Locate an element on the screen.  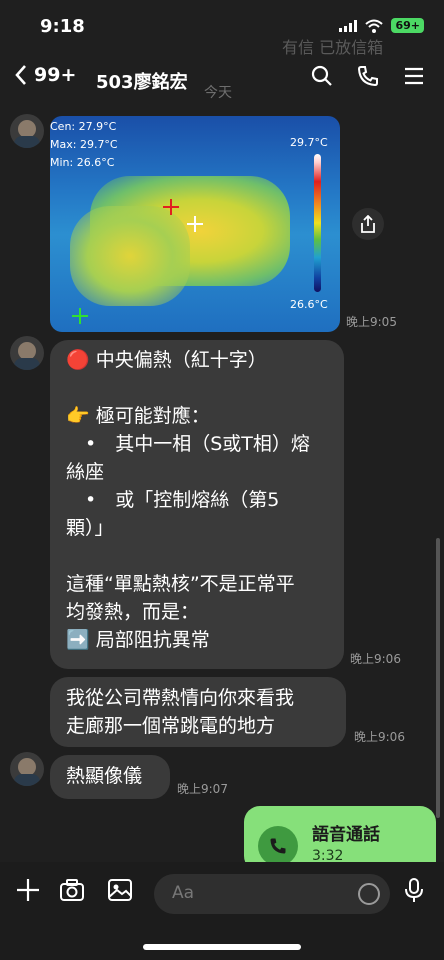
plus-icon is located at coordinates (28, 890).